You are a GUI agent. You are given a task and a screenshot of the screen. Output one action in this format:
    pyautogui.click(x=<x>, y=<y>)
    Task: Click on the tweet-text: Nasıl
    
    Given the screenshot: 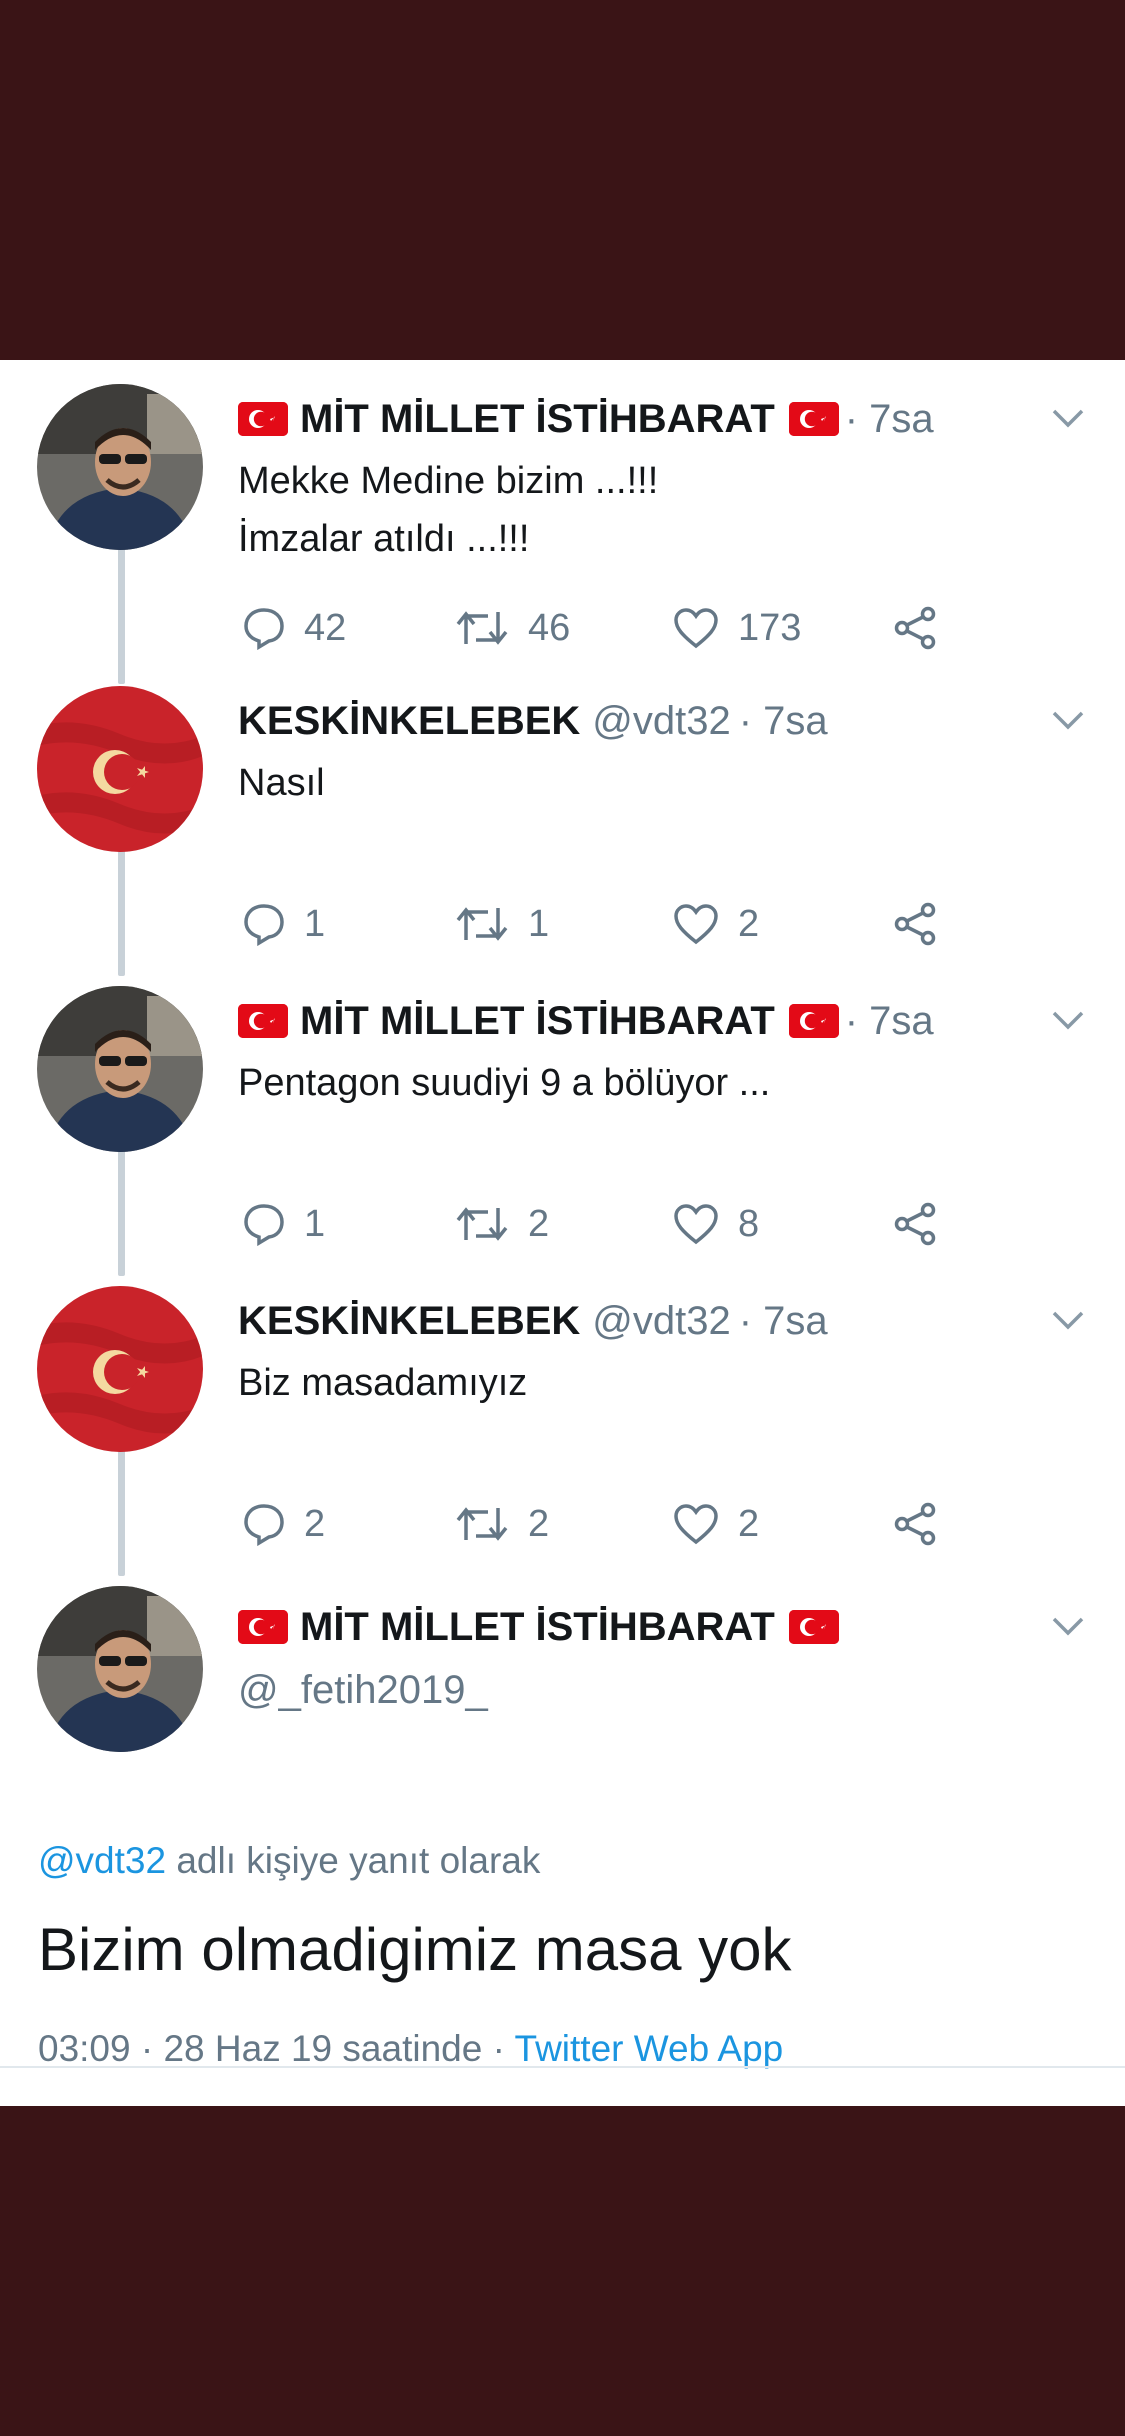 What is the action you would take?
    pyautogui.click(x=281, y=783)
    